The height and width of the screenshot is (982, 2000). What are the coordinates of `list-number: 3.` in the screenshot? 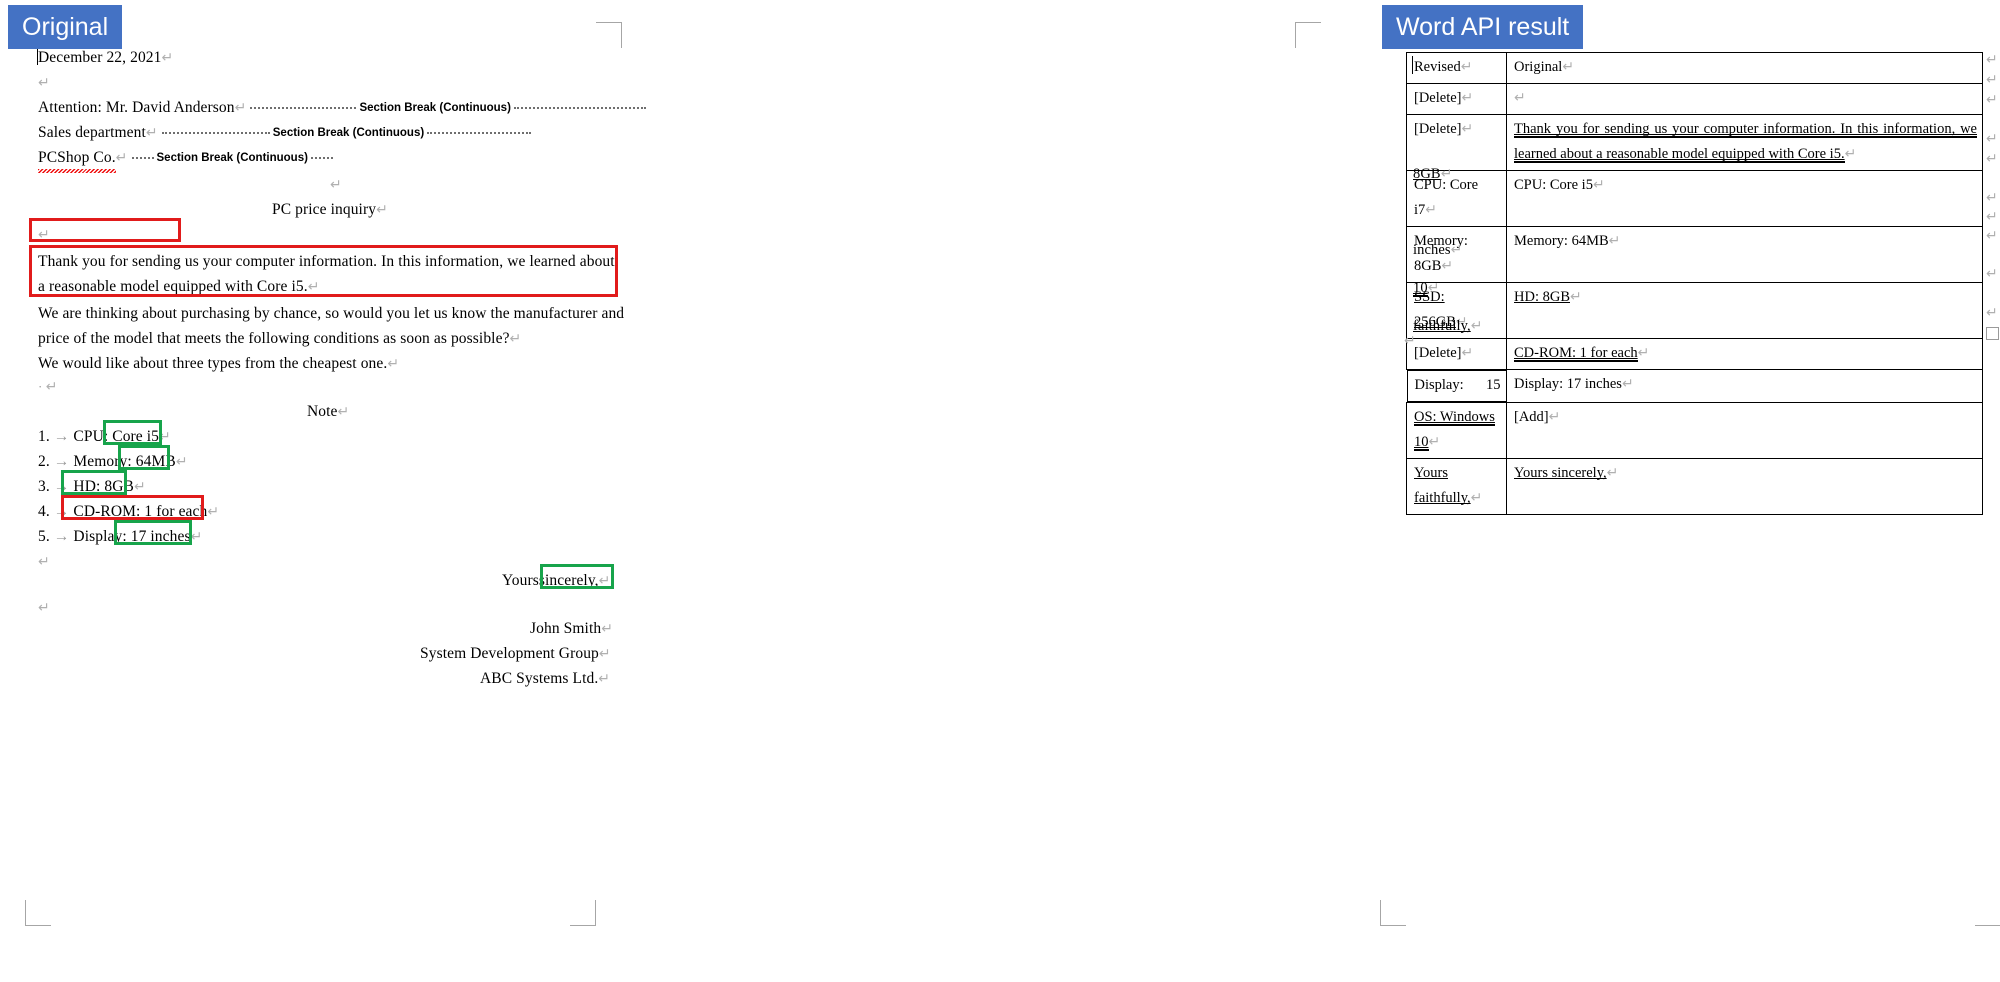 It's located at (44, 486).